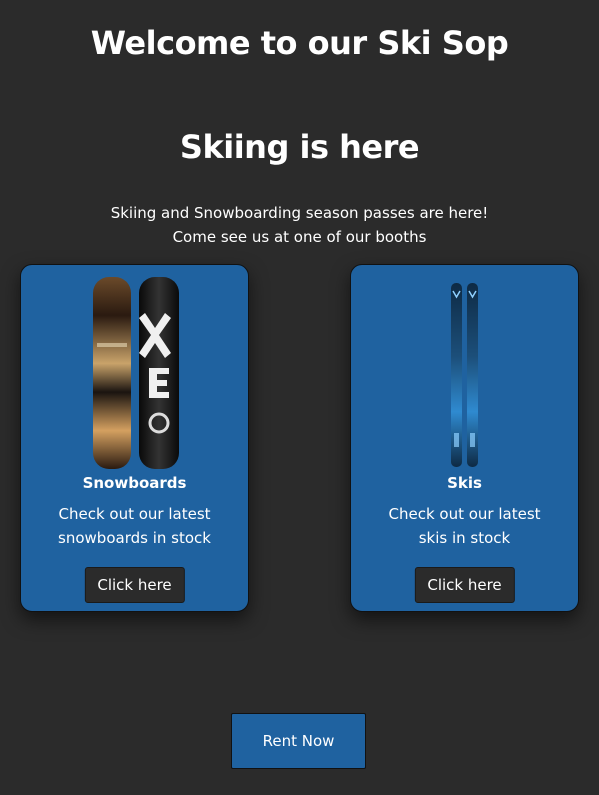 This screenshot has width=599, height=795. What do you see at coordinates (298, 741) in the screenshot?
I see `rent-now-button: Rent Now` at bounding box center [298, 741].